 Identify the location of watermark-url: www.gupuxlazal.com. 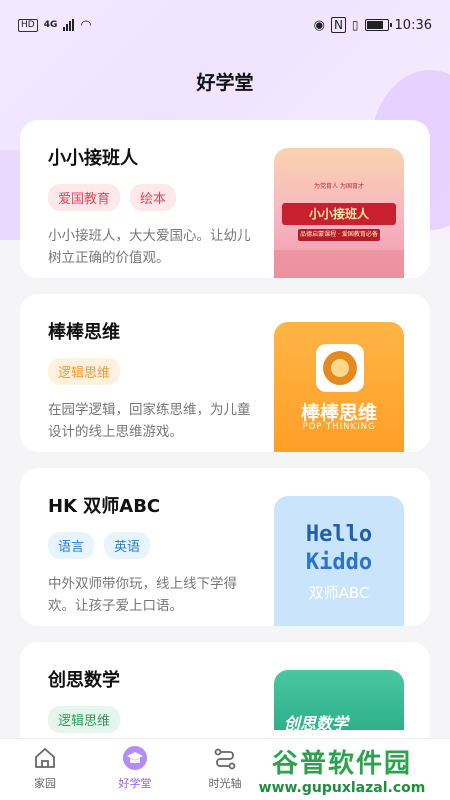
(342, 787).